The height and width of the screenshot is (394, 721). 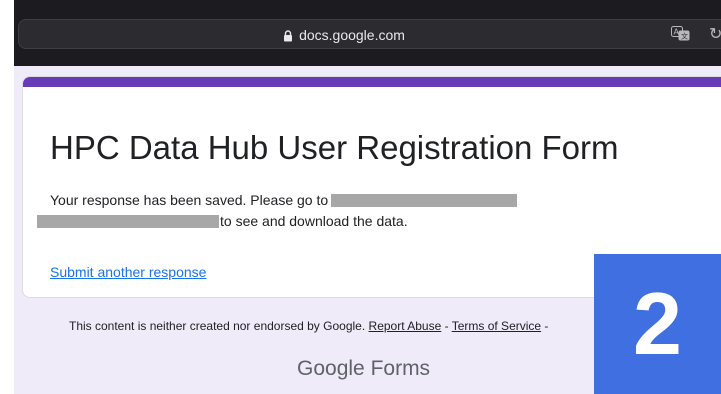 What do you see at coordinates (372, 82) in the screenshot?
I see `card-accent-bar` at bounding box center [372, 82].